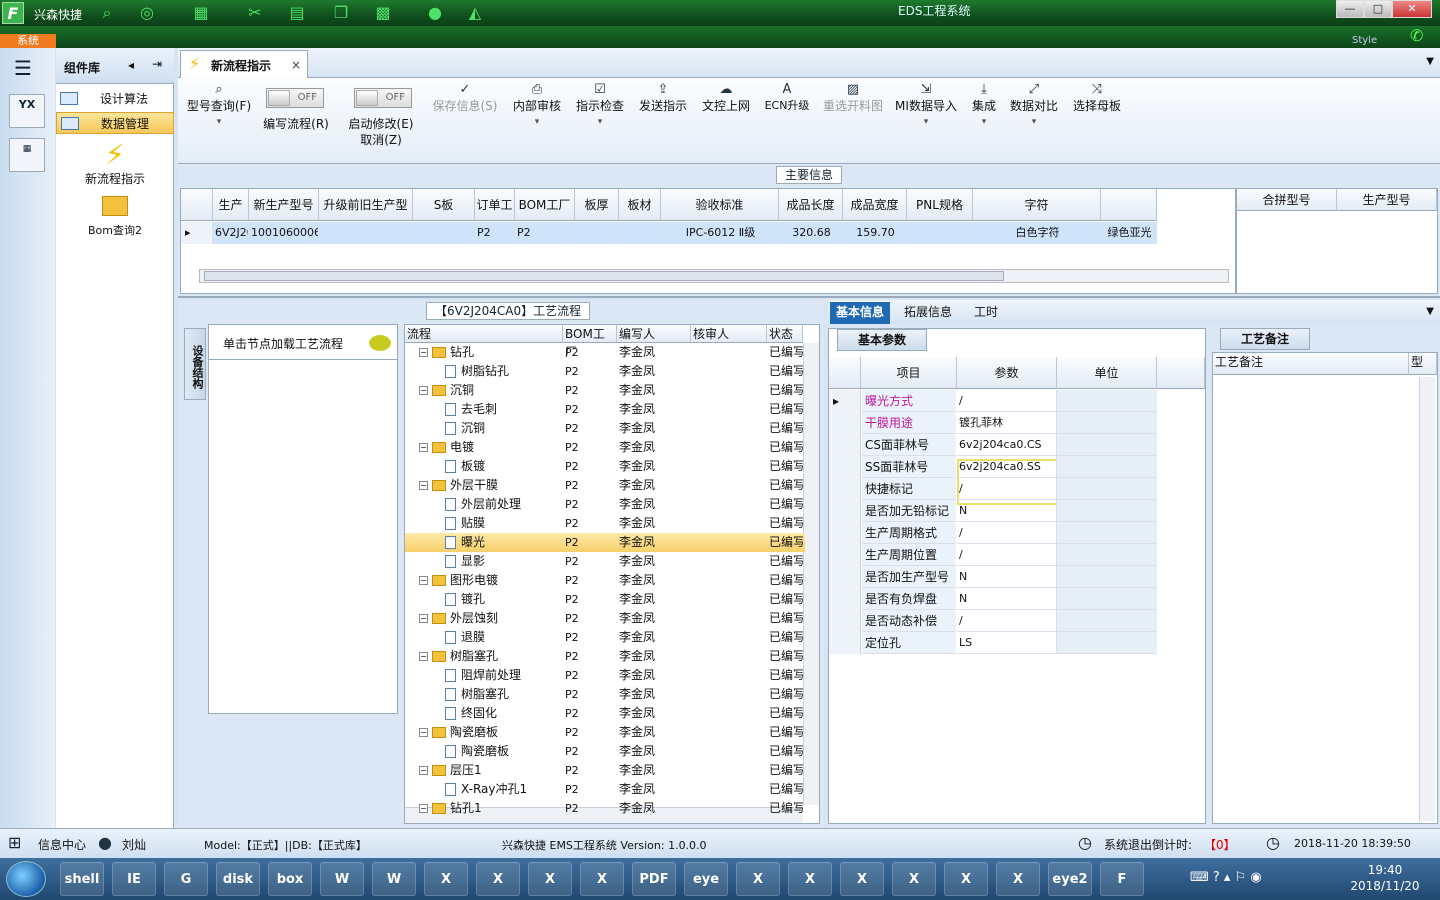  I want to click on param-row: ▸ 曝光方式 /, so click(1018, 401).